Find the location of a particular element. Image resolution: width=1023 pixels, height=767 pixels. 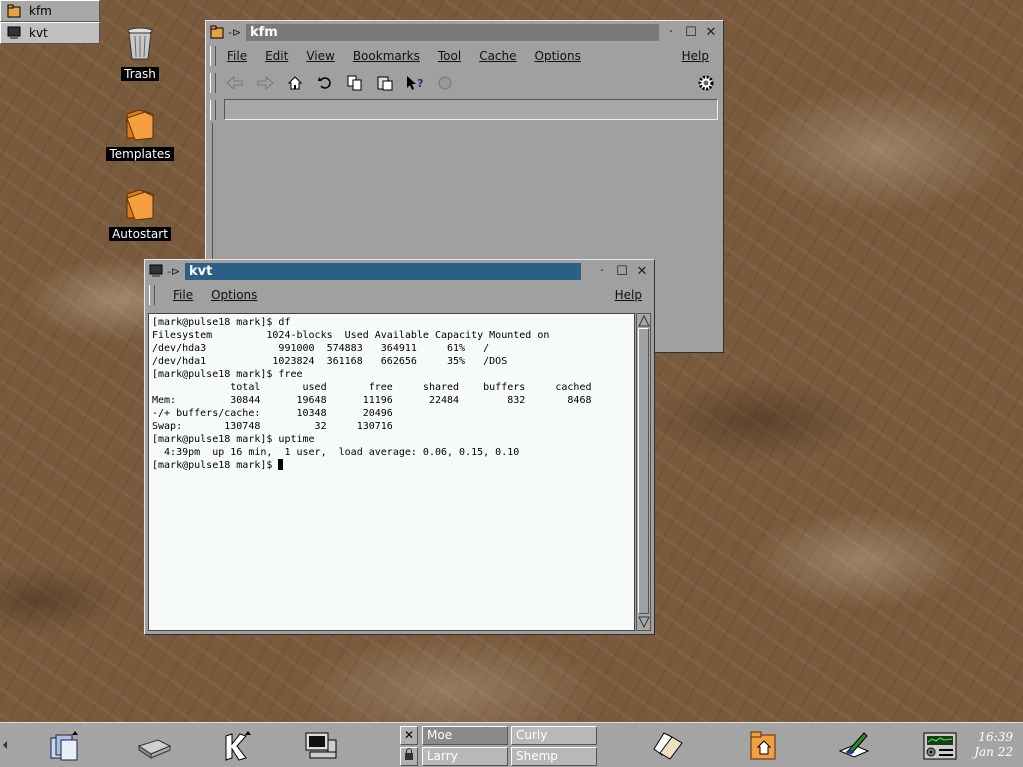

system-monitor-icon is located at coordinates (940, 746).